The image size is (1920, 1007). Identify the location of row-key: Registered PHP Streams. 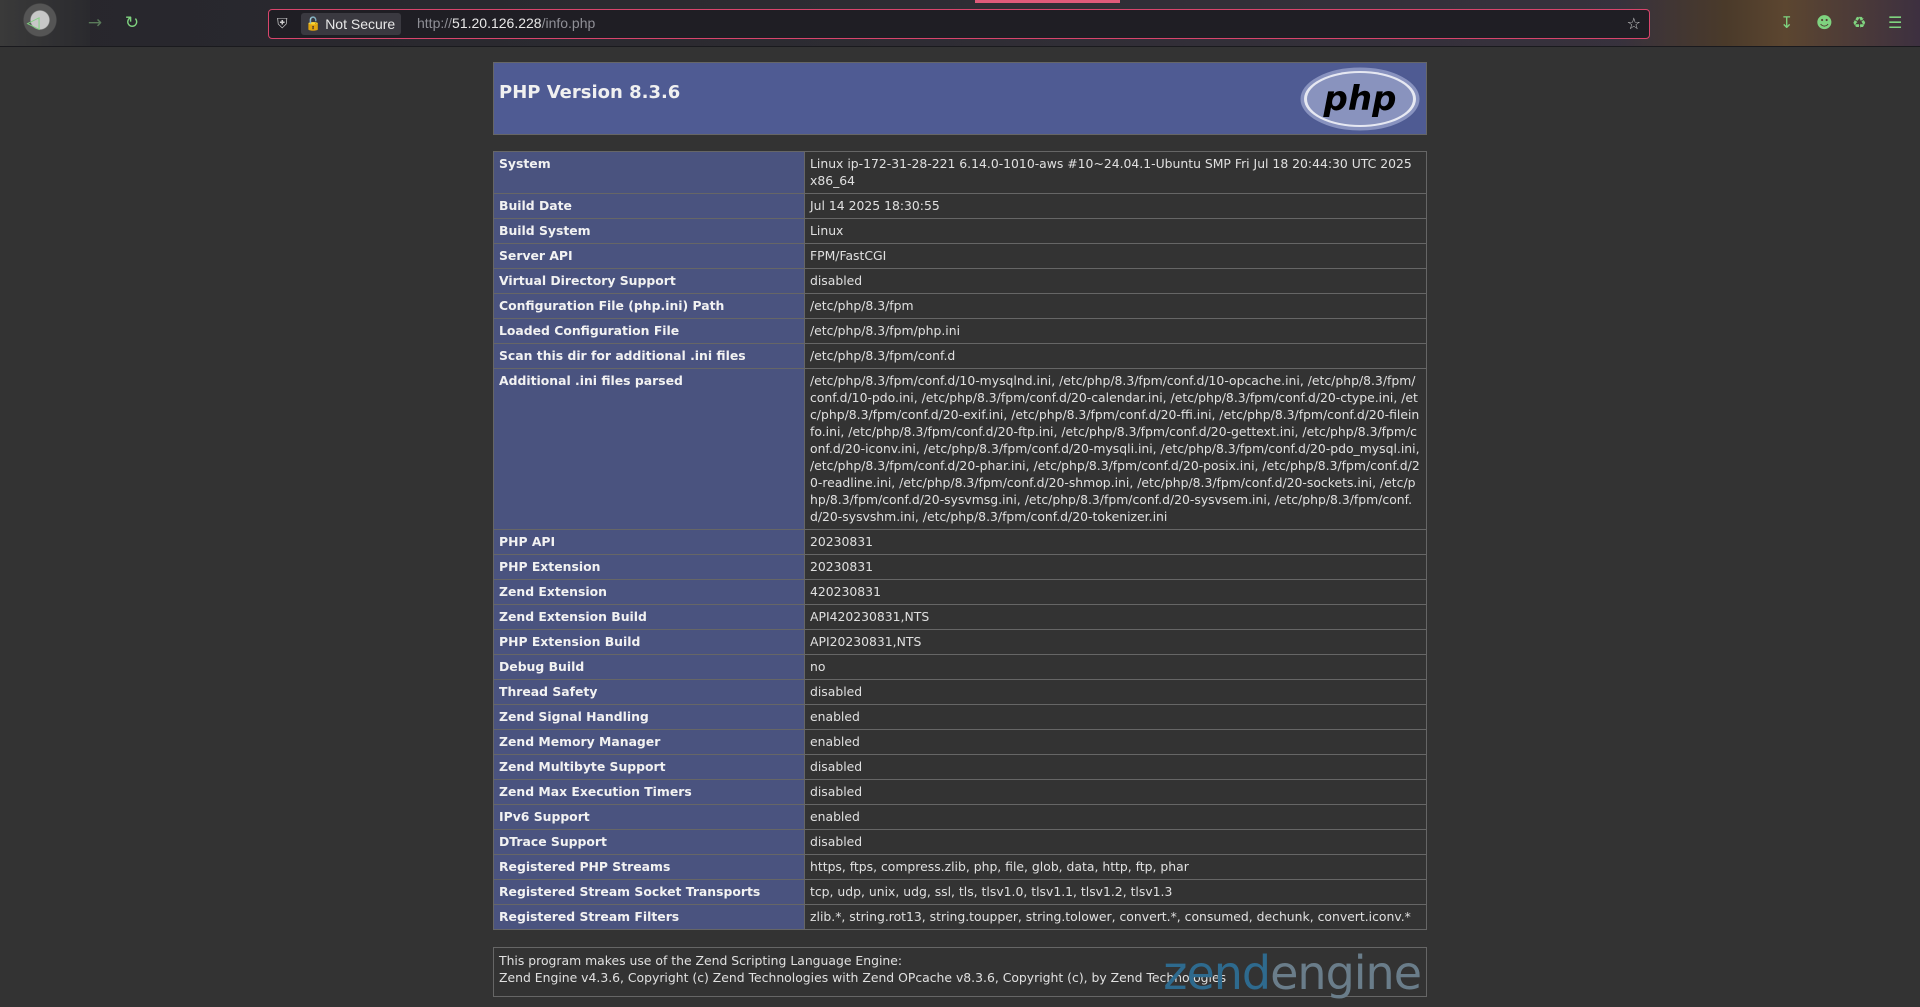
(649, 867).